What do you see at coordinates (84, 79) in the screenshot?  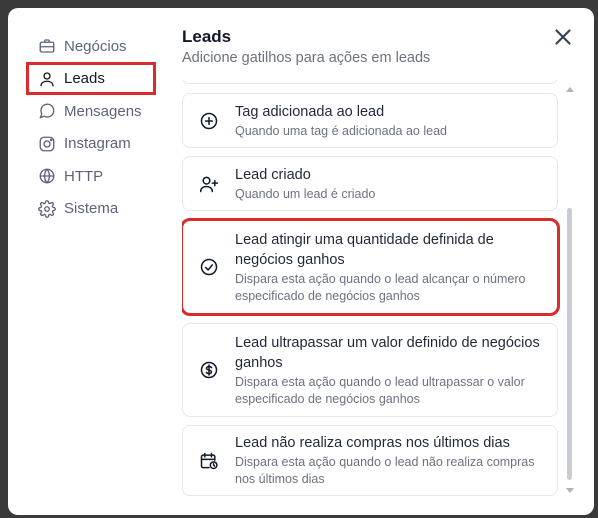 I see `sidebar-item-label: Leads` at bounding box center [84, 79].